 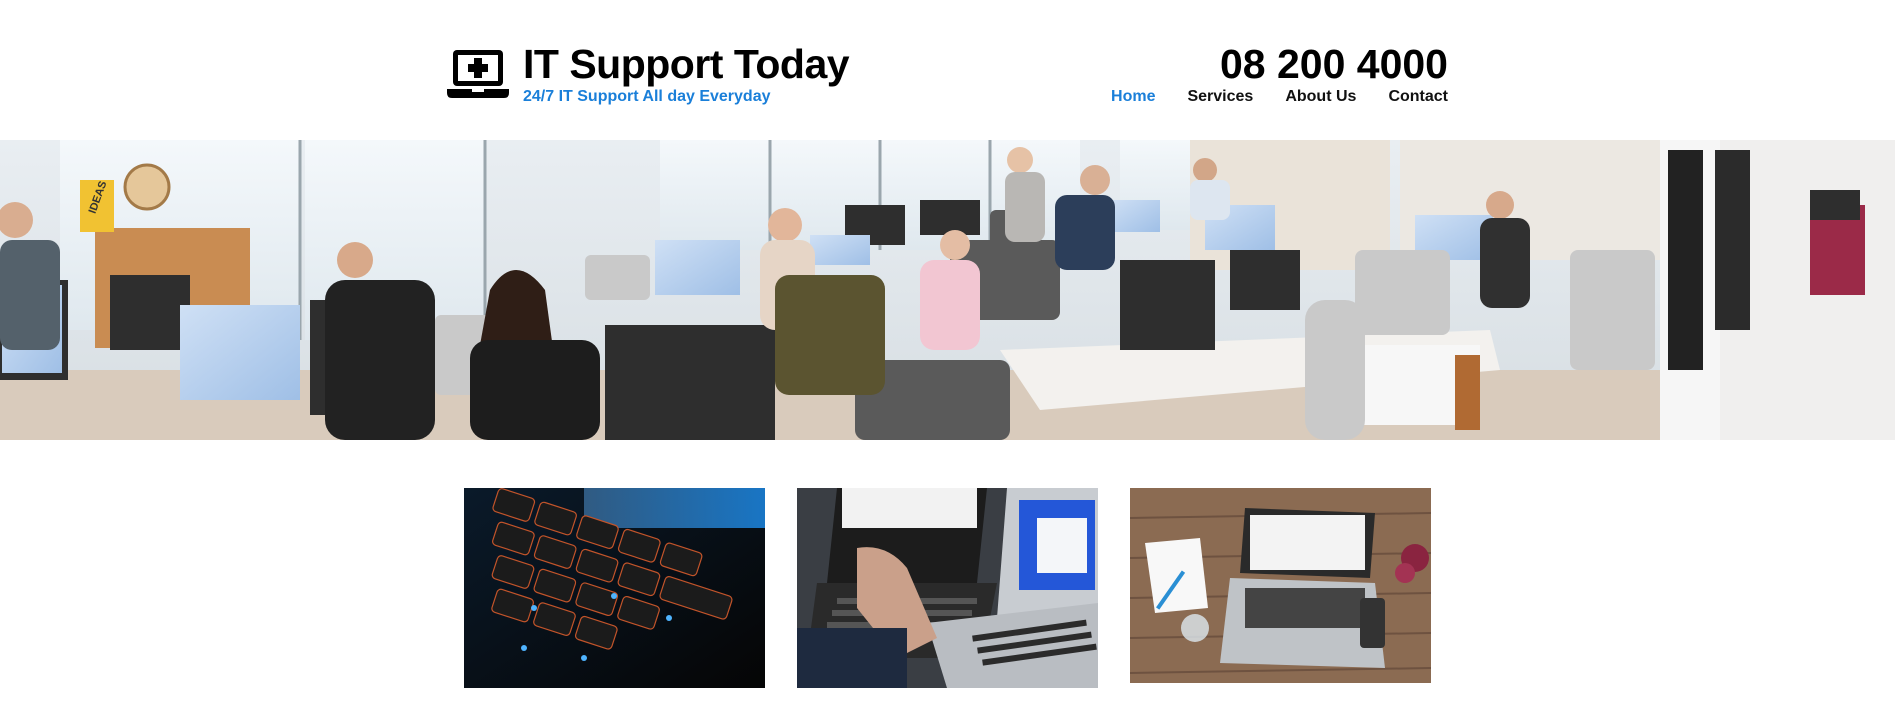 What do you see at coordinates (1320, 97) in the screenshot?
I see `nav-item-about-us: About Us` at bounding box center [1320, 97].